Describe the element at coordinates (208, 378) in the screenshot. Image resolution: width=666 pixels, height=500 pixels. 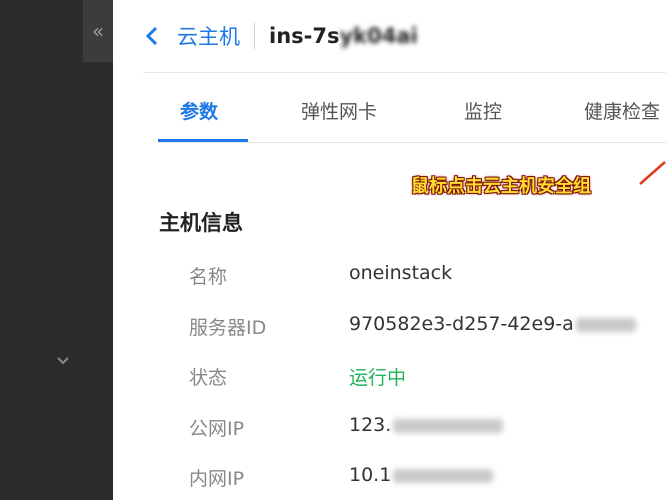
I see `info-label: 状态` at that location.